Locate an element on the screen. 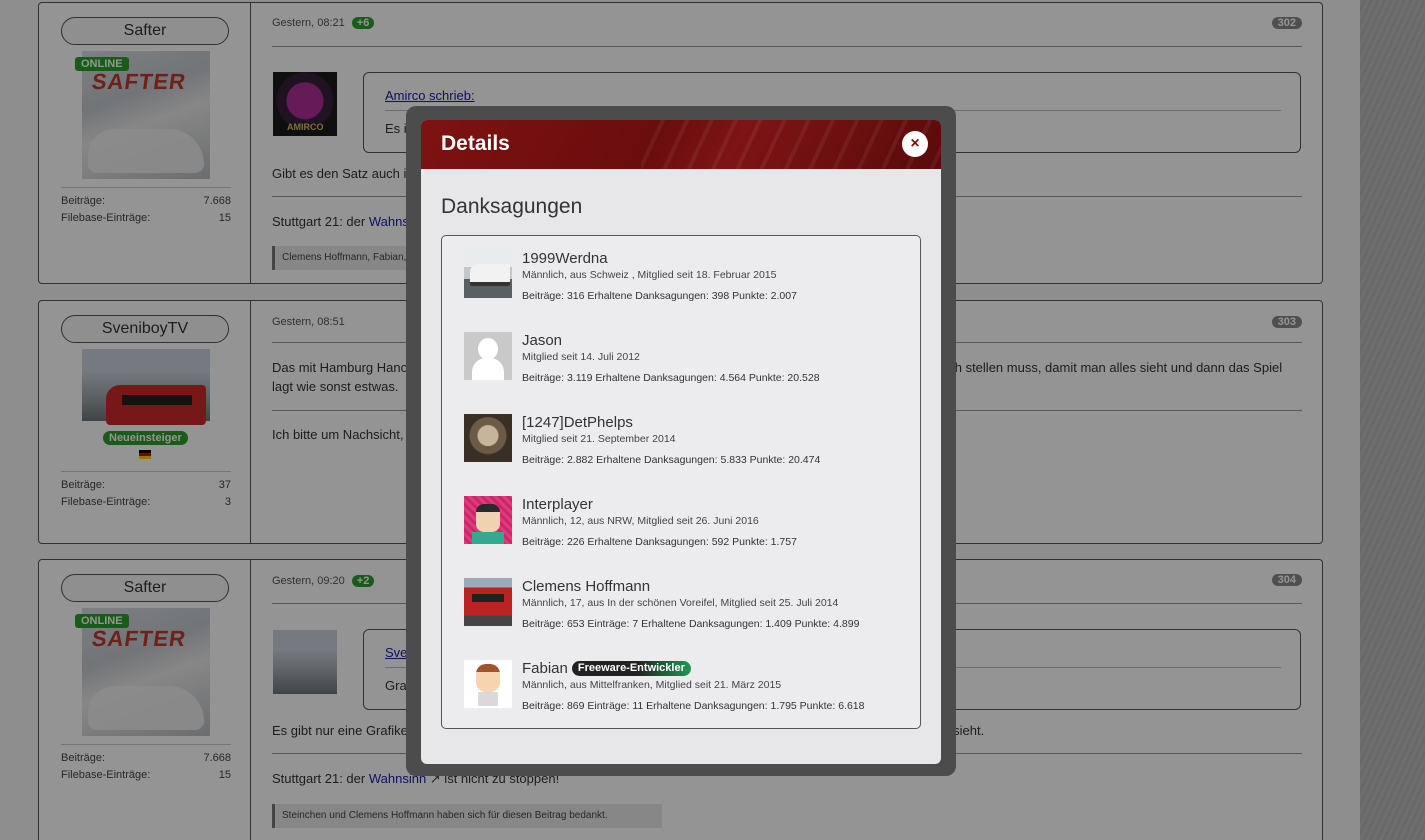  section-title: Danksagungen is located at coordinates (512, 206).